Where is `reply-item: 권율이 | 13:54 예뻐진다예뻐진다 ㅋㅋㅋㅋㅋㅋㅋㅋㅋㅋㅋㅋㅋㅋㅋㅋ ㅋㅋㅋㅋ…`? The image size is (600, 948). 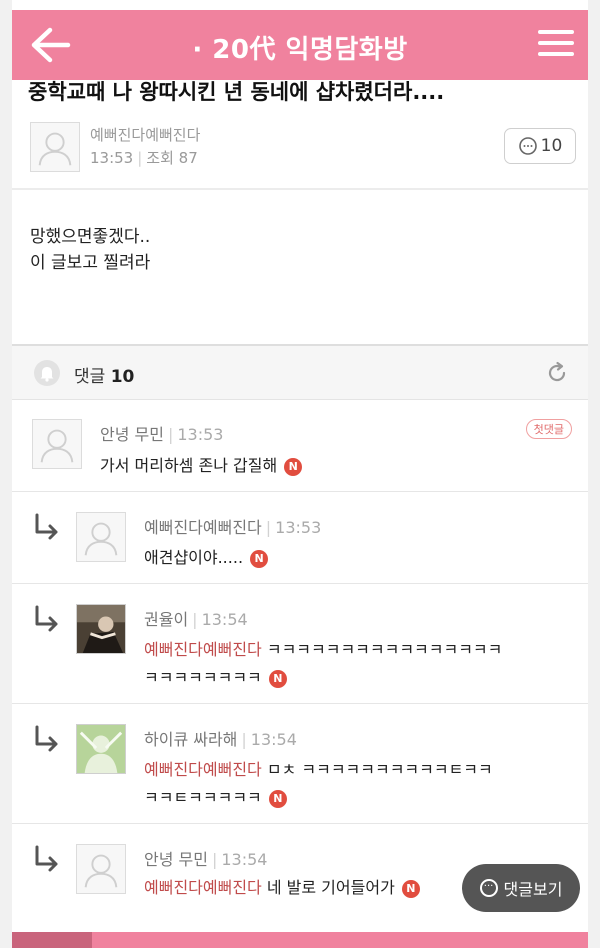
reply-item: 권율이 | 13:54 예뻐진다예뻐진다 ㅋㅋㅋㅋㅋㅋㅋㅋㅋㅋㅋㅋㅋㅋㅋㅋ ㅋㅋㅋㅋ… is located at coordinates (300, 643).